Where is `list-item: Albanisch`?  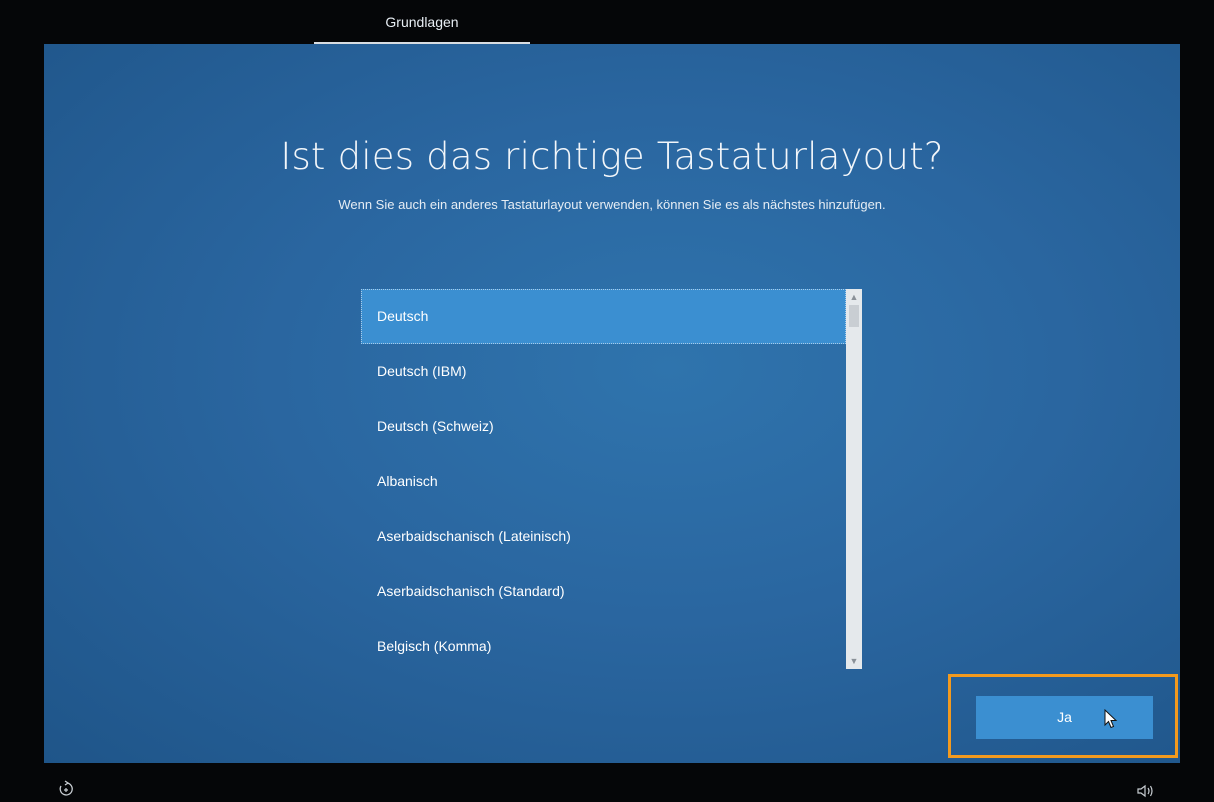 list-item: Albanisch is located at coordinates (603, 481).